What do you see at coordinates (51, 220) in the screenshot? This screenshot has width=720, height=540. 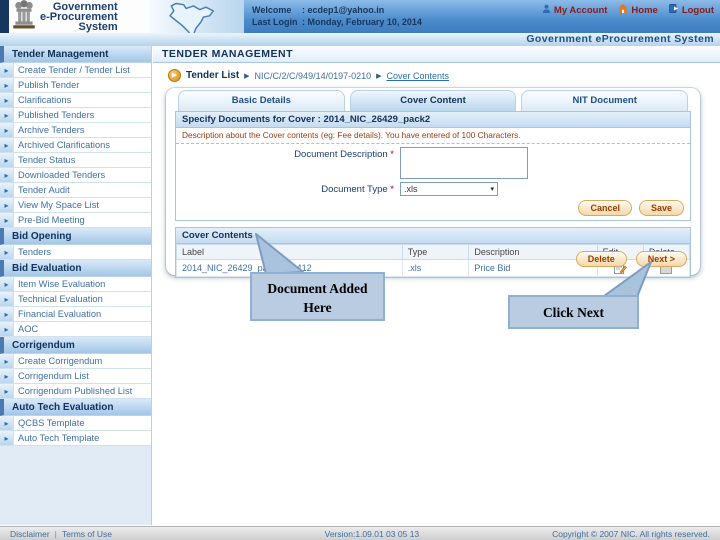 I see `sidebar-item-label: Pre-Bid Meeting` at bounding box center [51, 220].